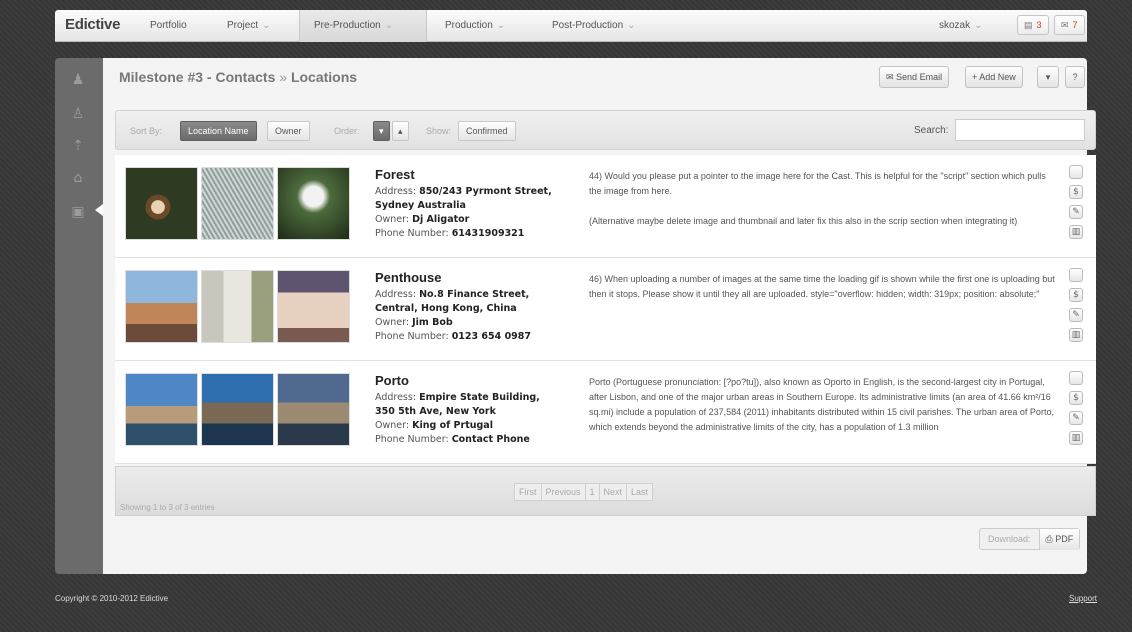 The image size is (1132, 632). I want to click on location-name: Penthouse, so click(408, 277).